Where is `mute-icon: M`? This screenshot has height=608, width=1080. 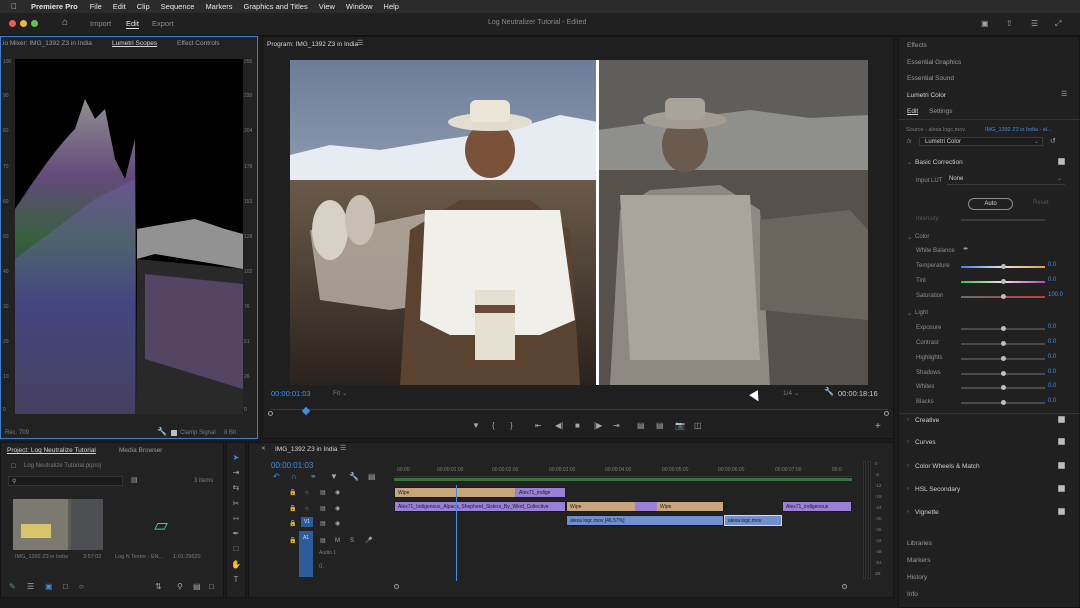 mute-icon: M is located at coordinates (337, 541).